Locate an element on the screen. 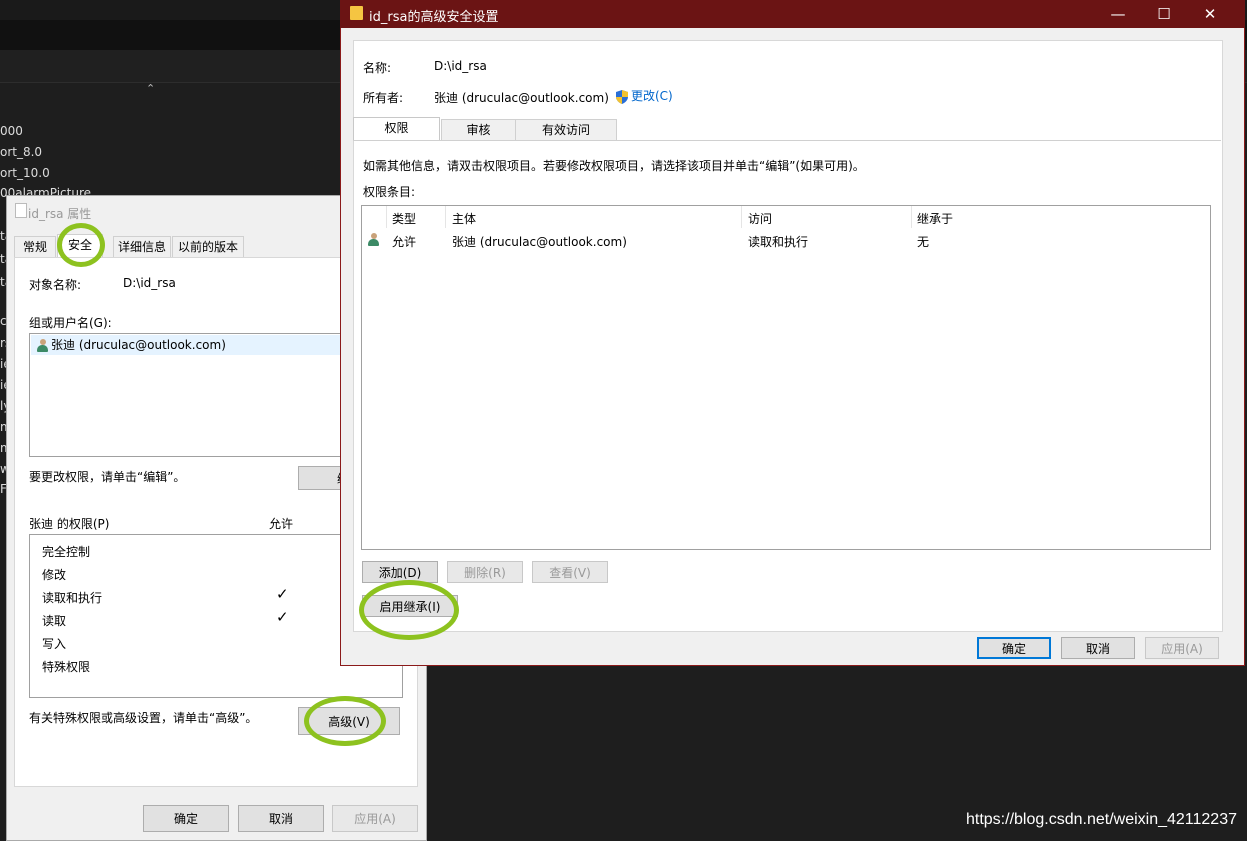  change-owner-link: 更改(C) is located at coordinates (644, 95).